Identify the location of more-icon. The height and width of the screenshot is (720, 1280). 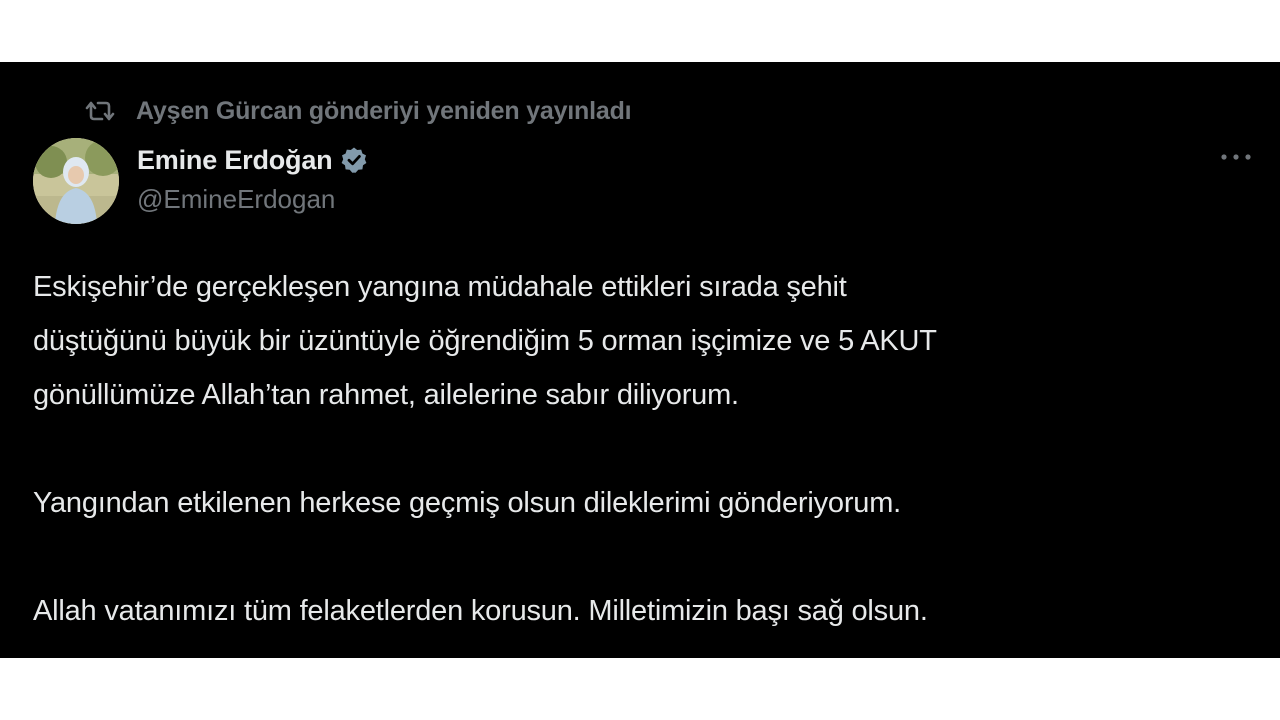
(1236, 157).